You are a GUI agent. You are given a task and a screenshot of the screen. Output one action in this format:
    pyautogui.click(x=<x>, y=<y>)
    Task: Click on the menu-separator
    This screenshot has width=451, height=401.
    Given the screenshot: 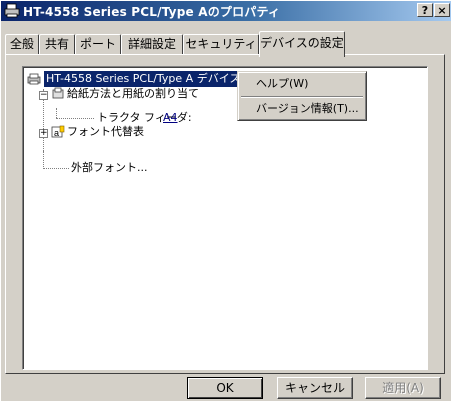 What is the action you would take?
    pyautogui.click(x=302, y=97)
    